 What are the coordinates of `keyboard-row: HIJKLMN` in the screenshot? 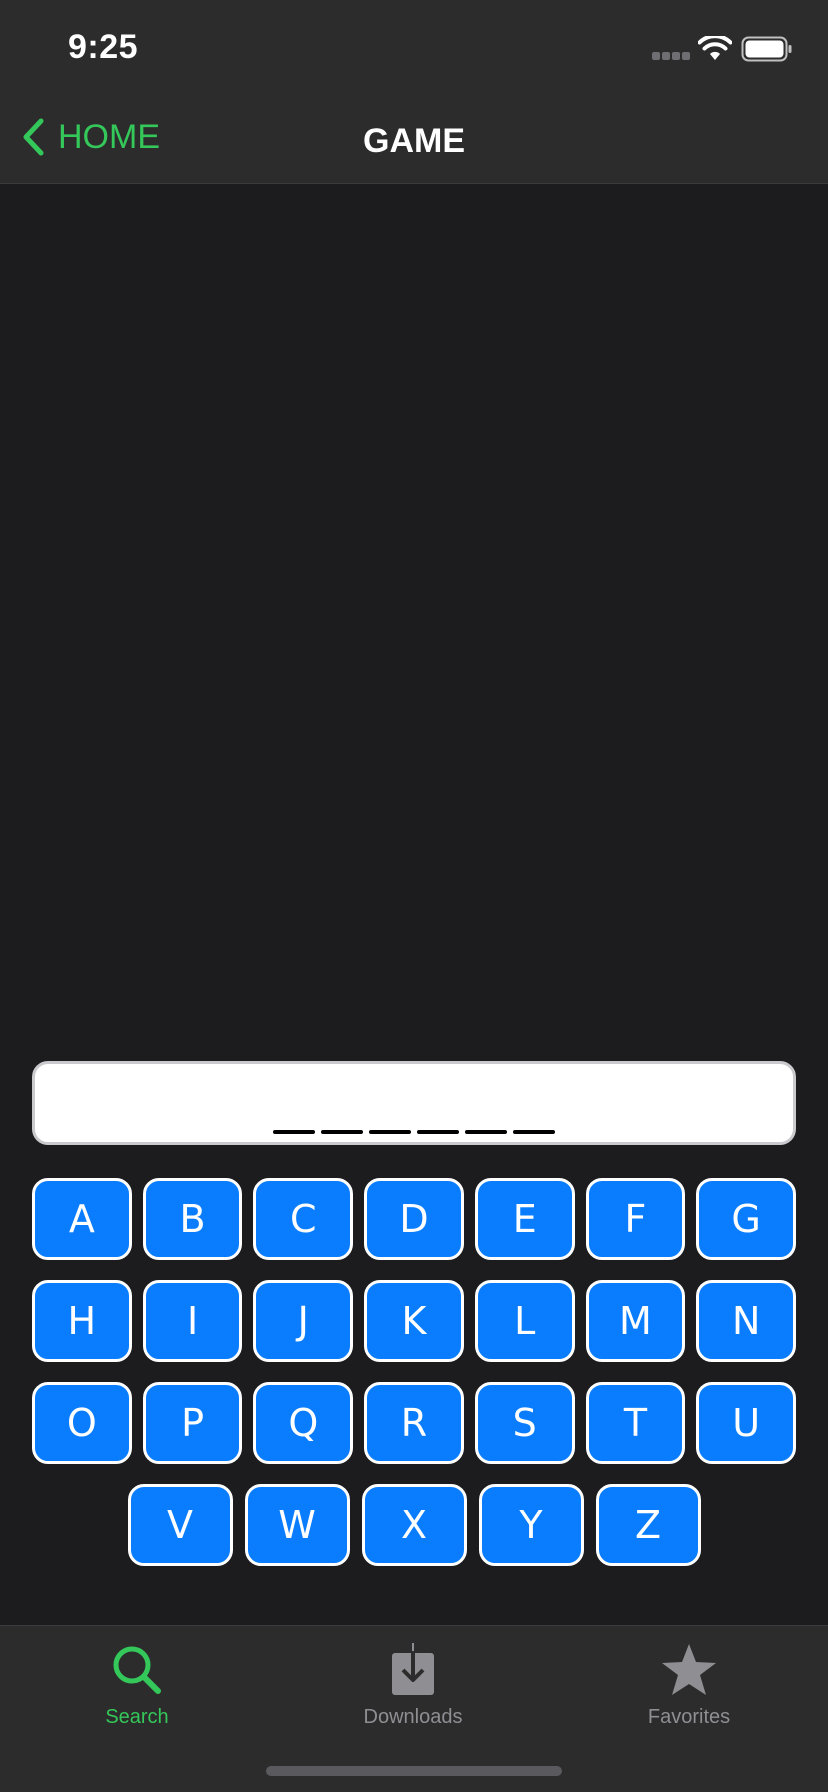 It's located at (414, 1321).